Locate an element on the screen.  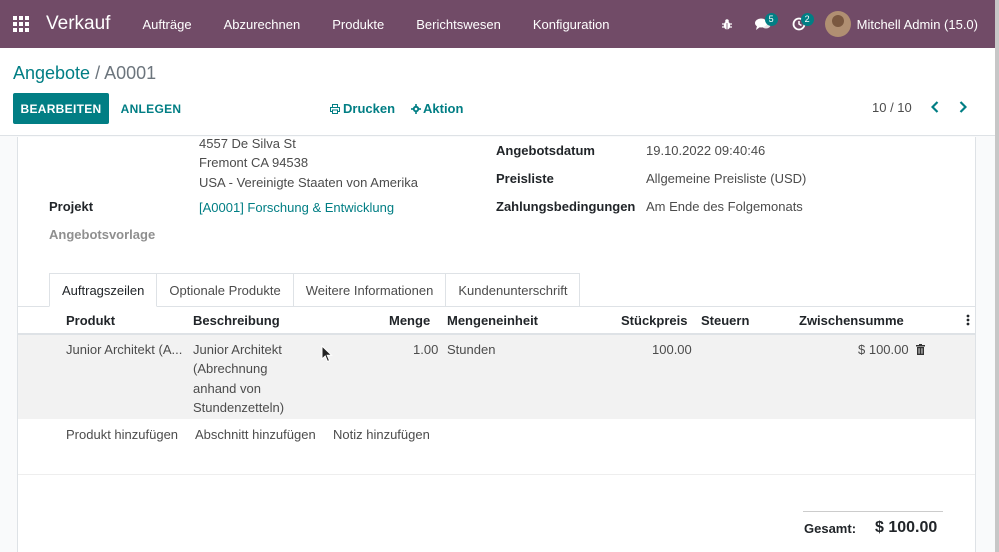
trash-icon is located at coordinates (920, 349).